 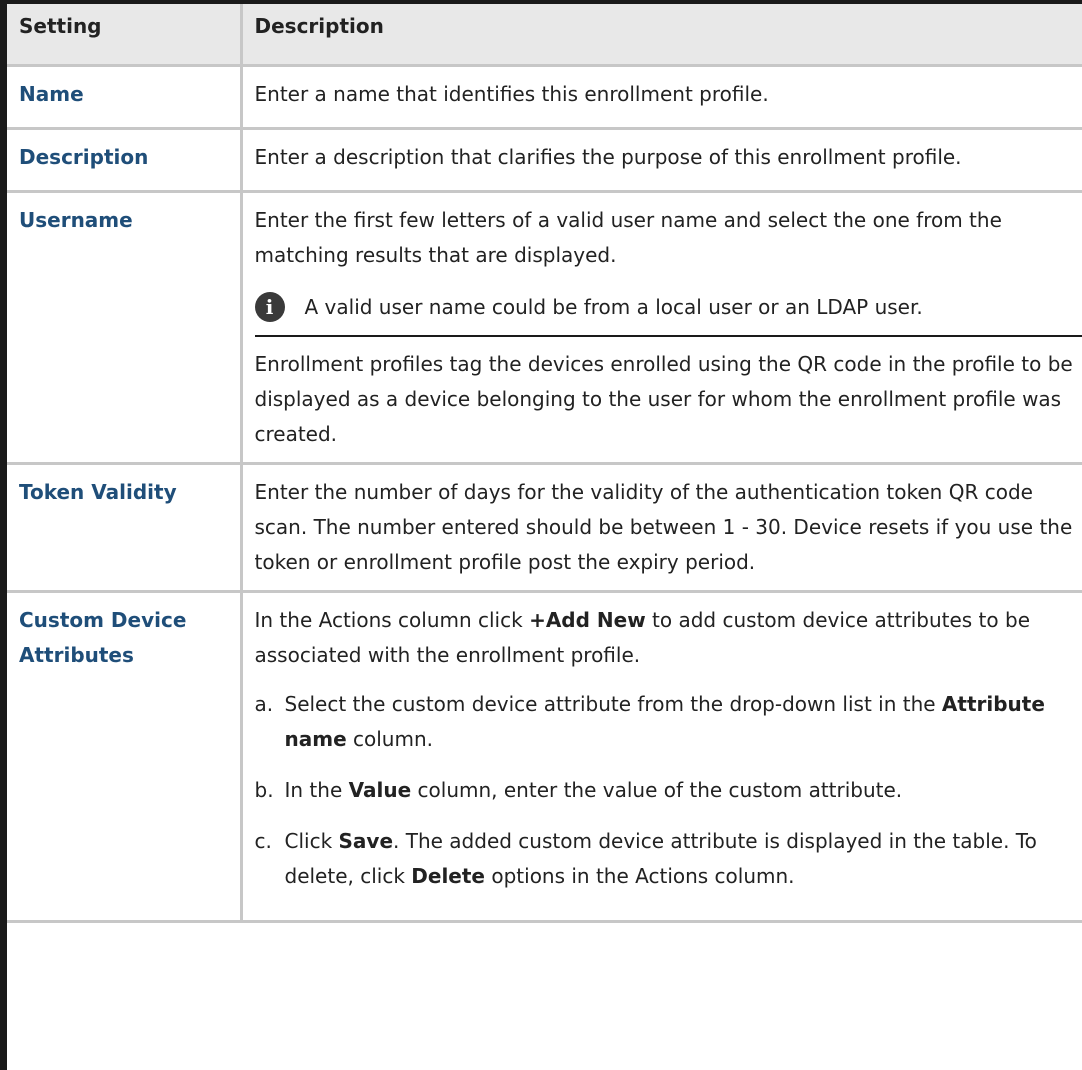 I want to click on setting-token-validity: Token Validity, so click(x=125, y=527).